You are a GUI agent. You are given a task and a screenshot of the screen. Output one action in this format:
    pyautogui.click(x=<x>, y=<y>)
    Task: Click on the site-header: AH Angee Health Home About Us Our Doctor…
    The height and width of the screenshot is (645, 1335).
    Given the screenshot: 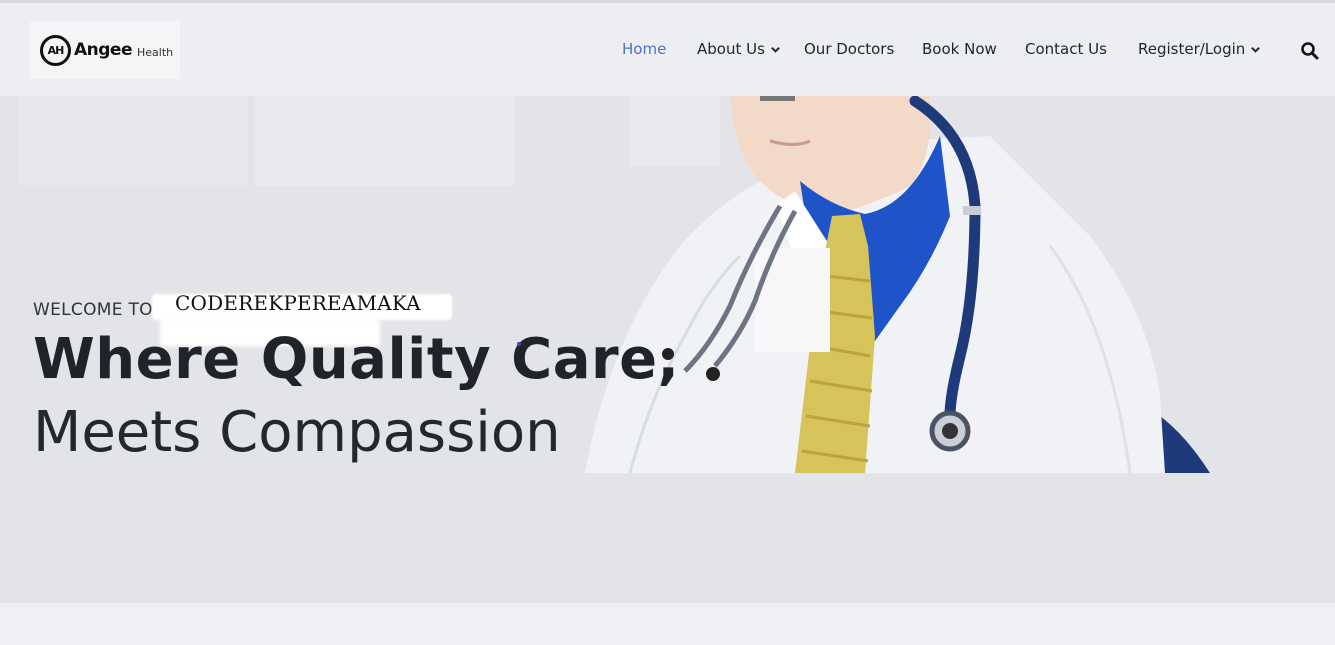 What is the action you would take?
    pyautogui.click(x=667, y=49)
    